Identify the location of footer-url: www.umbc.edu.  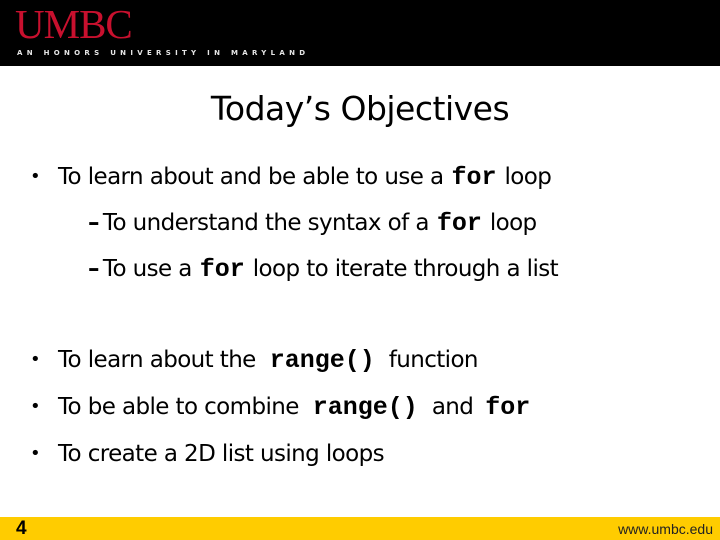
(665, 529).